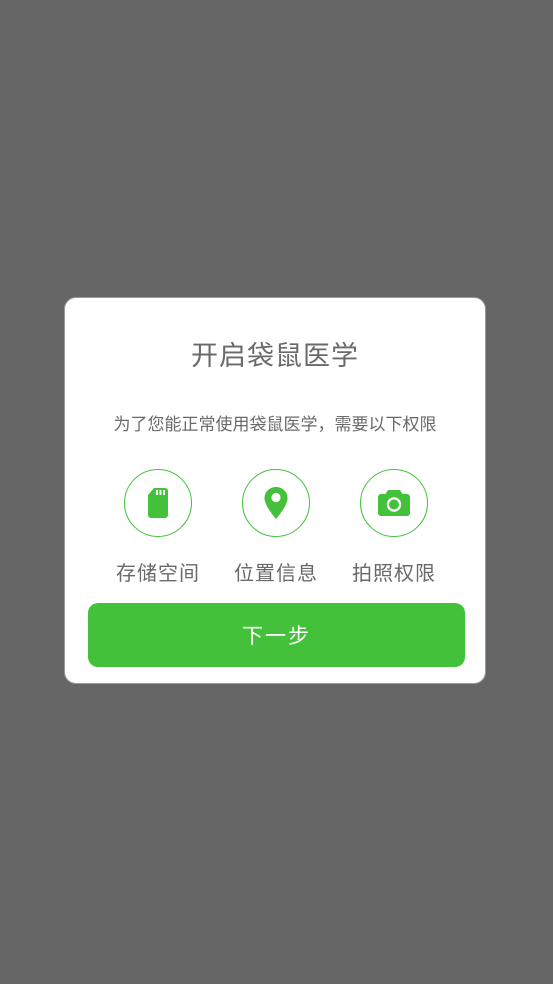 The height and width of the screenshot is (984, 553). What do you see at coordinates (275, 425) in the screenshot?
I see `dialog-subtitle: 为了您能正常使用袋鼠医学，需要以下权限` at bounding box center [275, 425].